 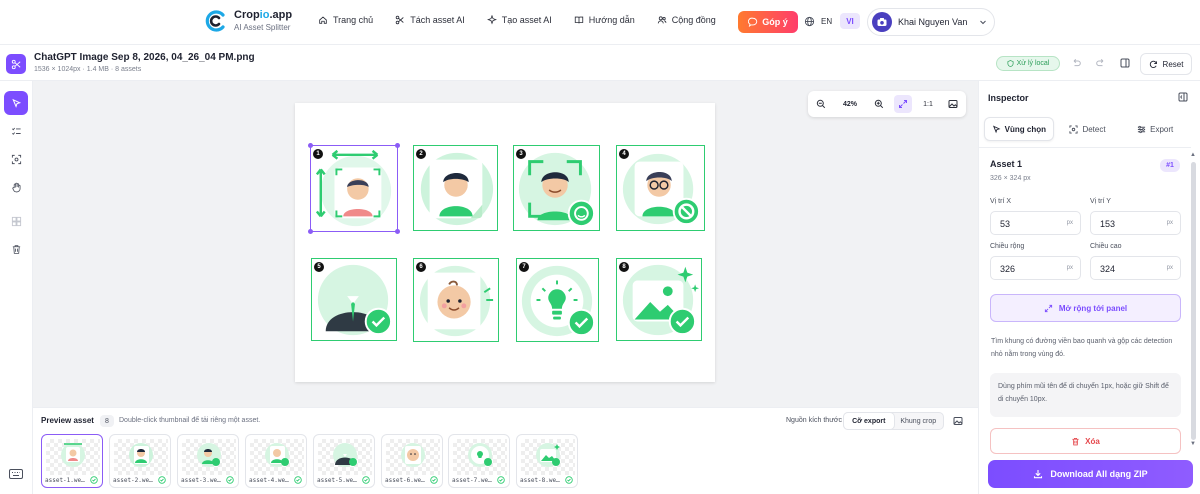 I want to click on delete-asset-button: Xóa, so click(x=1085, y=441).